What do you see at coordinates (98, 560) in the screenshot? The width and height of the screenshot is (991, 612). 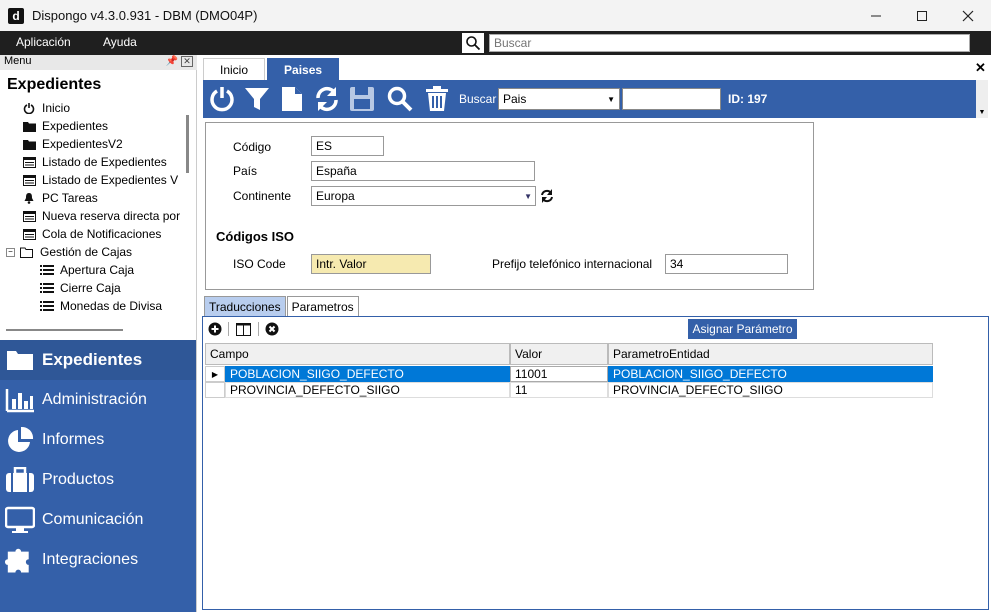 I see `nav-integraciones: Integraciones` at bounding box center [98, 560].